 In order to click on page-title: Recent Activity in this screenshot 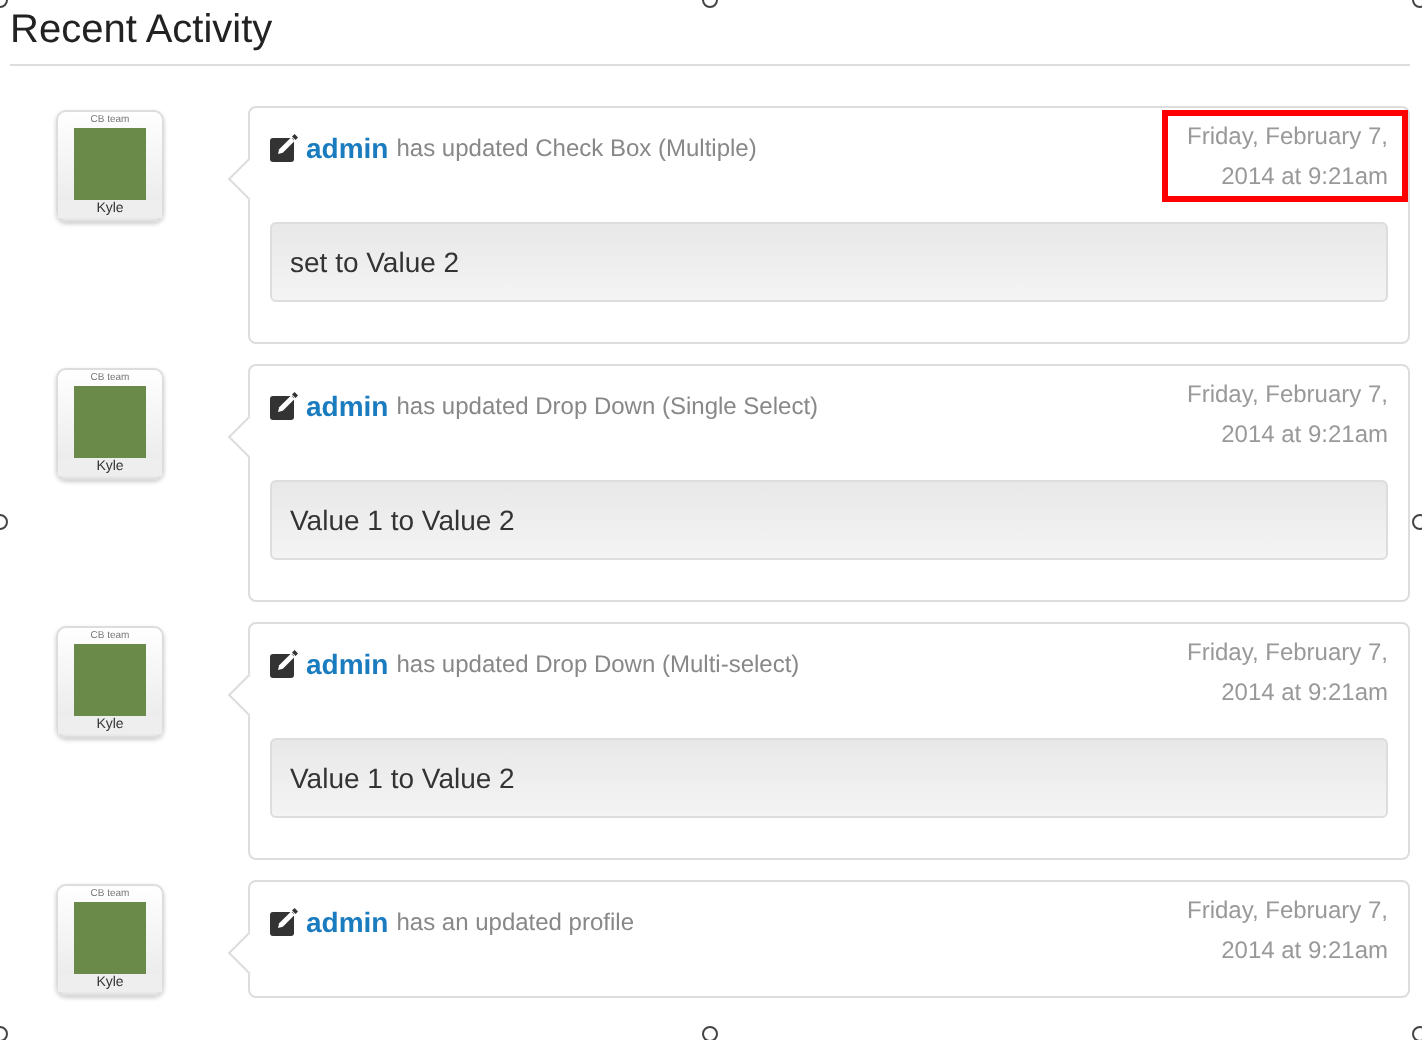, I will do `click(710, 36)`.